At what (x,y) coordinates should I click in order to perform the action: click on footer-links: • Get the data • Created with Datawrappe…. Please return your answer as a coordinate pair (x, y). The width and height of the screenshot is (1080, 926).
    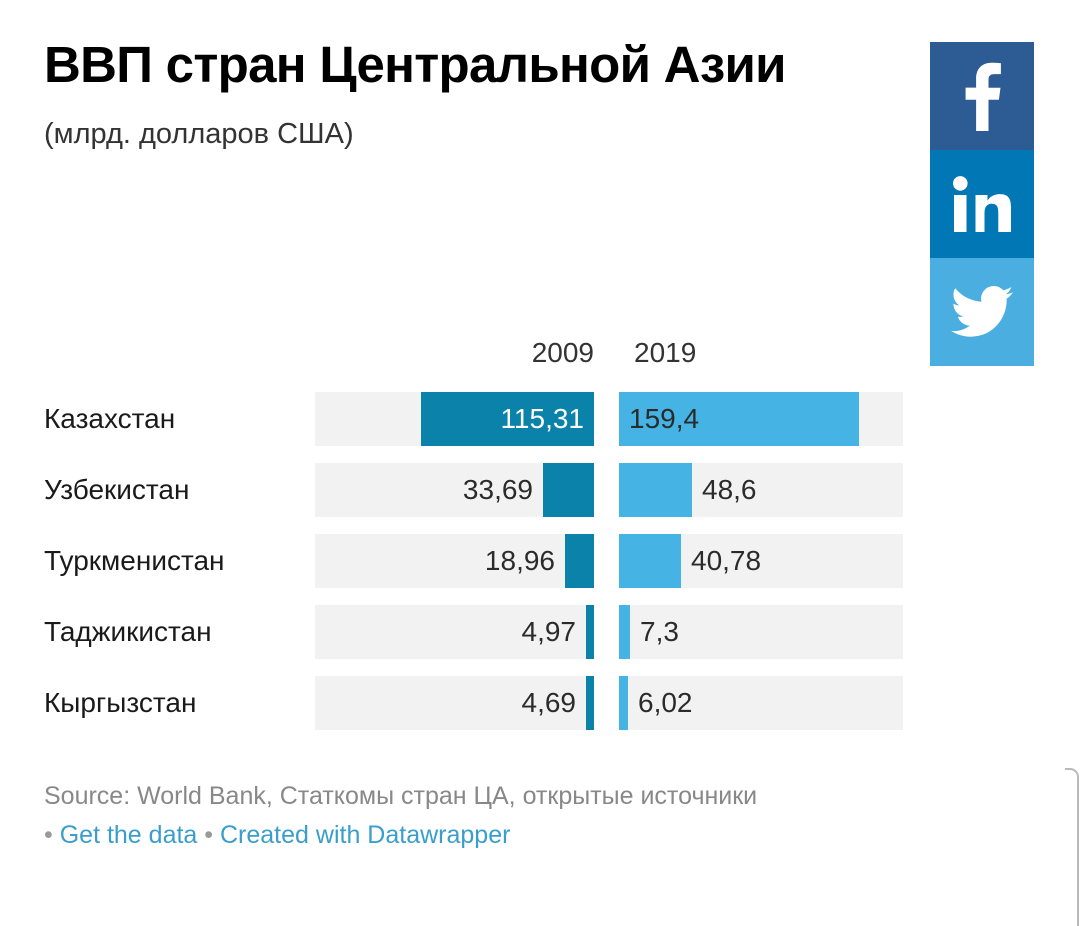
    Looking at the image, I should click on (539, 836).